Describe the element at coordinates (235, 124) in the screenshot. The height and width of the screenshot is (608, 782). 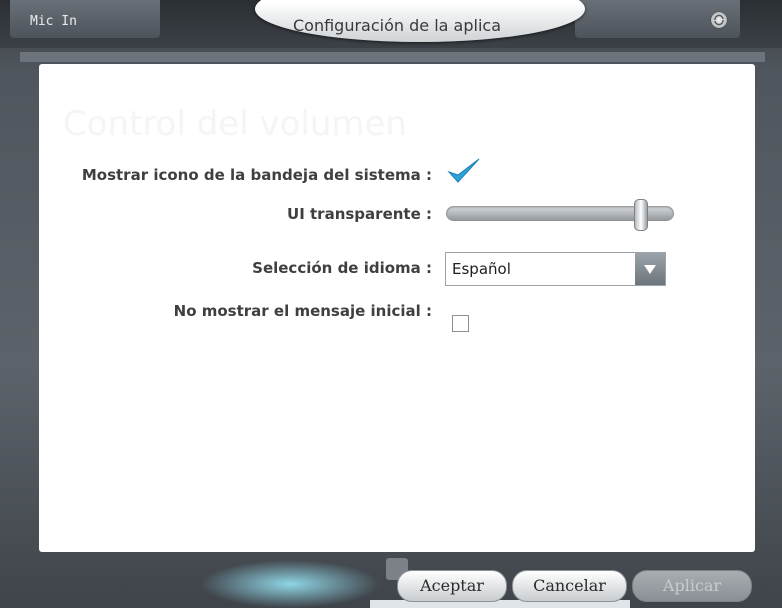
I see `background-heading: Control del volumen` at that location.